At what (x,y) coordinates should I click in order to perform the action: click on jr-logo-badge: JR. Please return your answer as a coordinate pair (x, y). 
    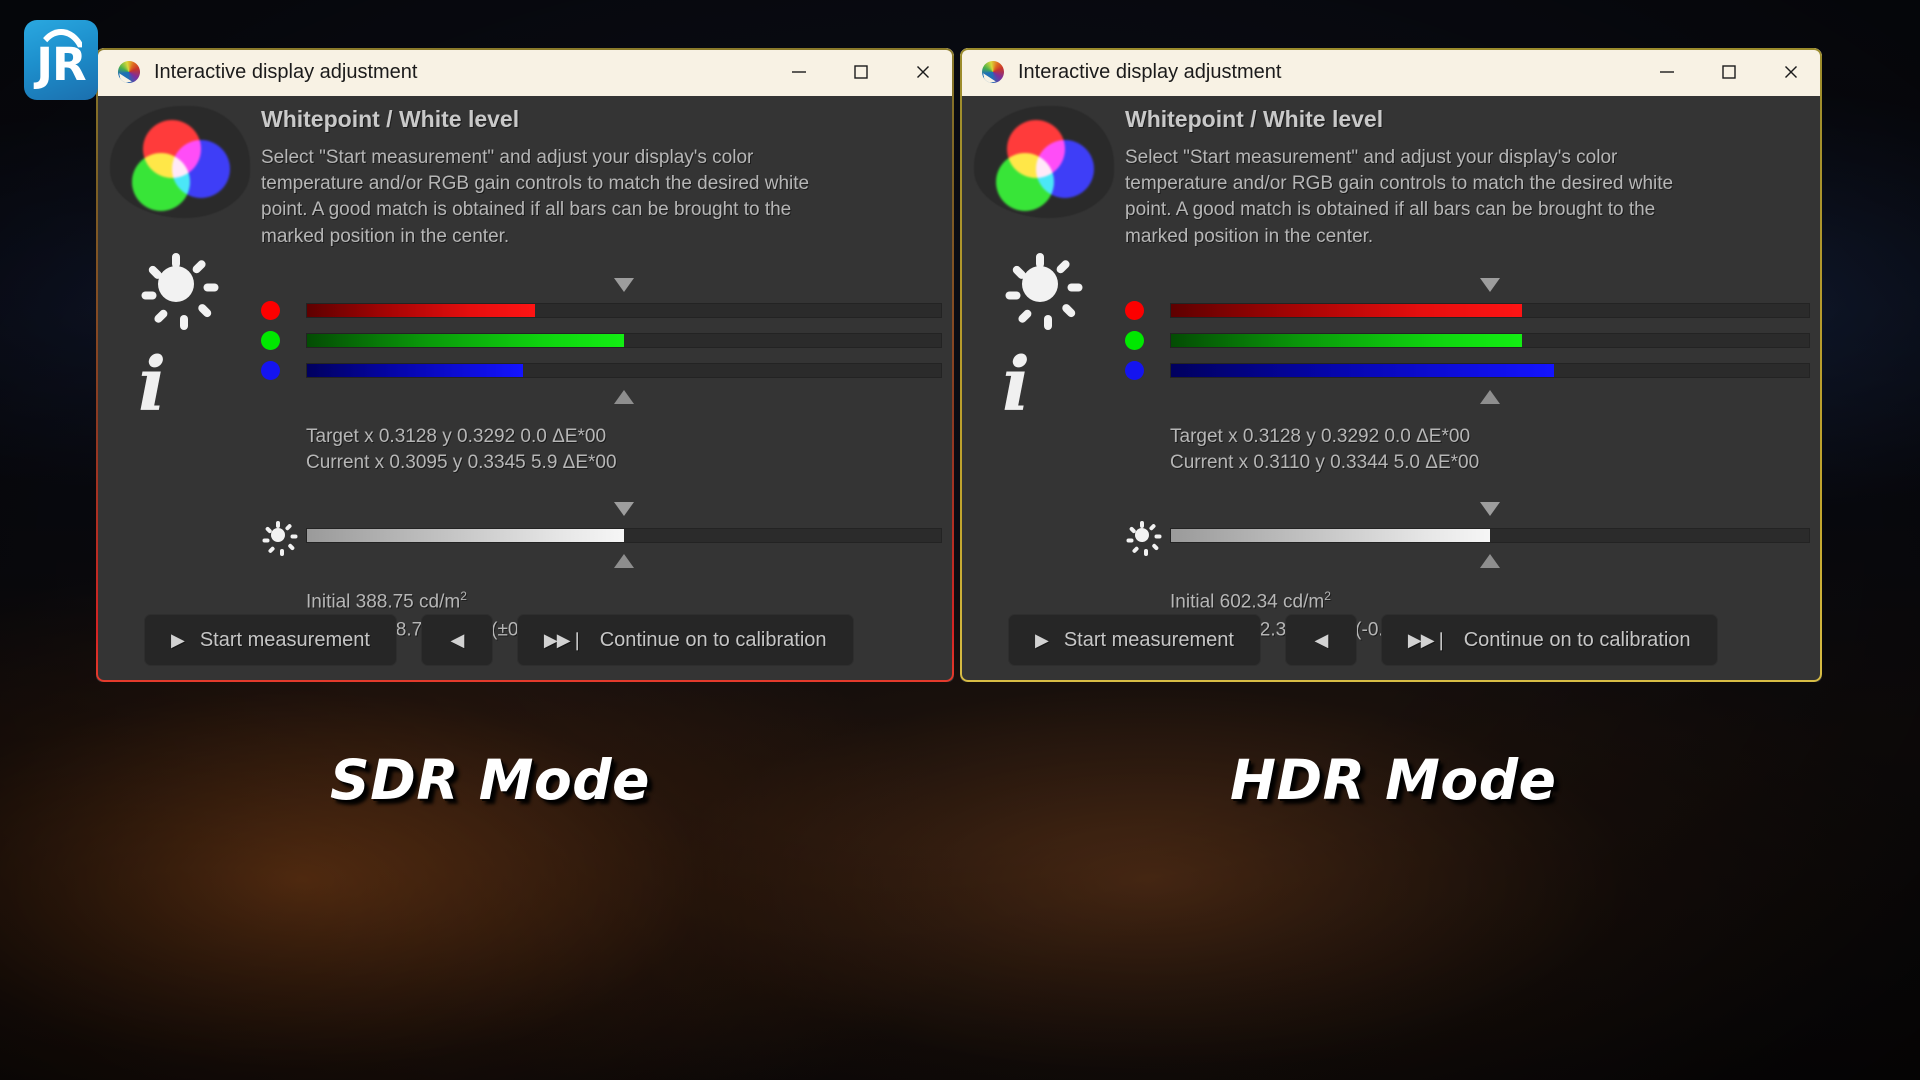
    Looking at the image, I should click on (61, 60).